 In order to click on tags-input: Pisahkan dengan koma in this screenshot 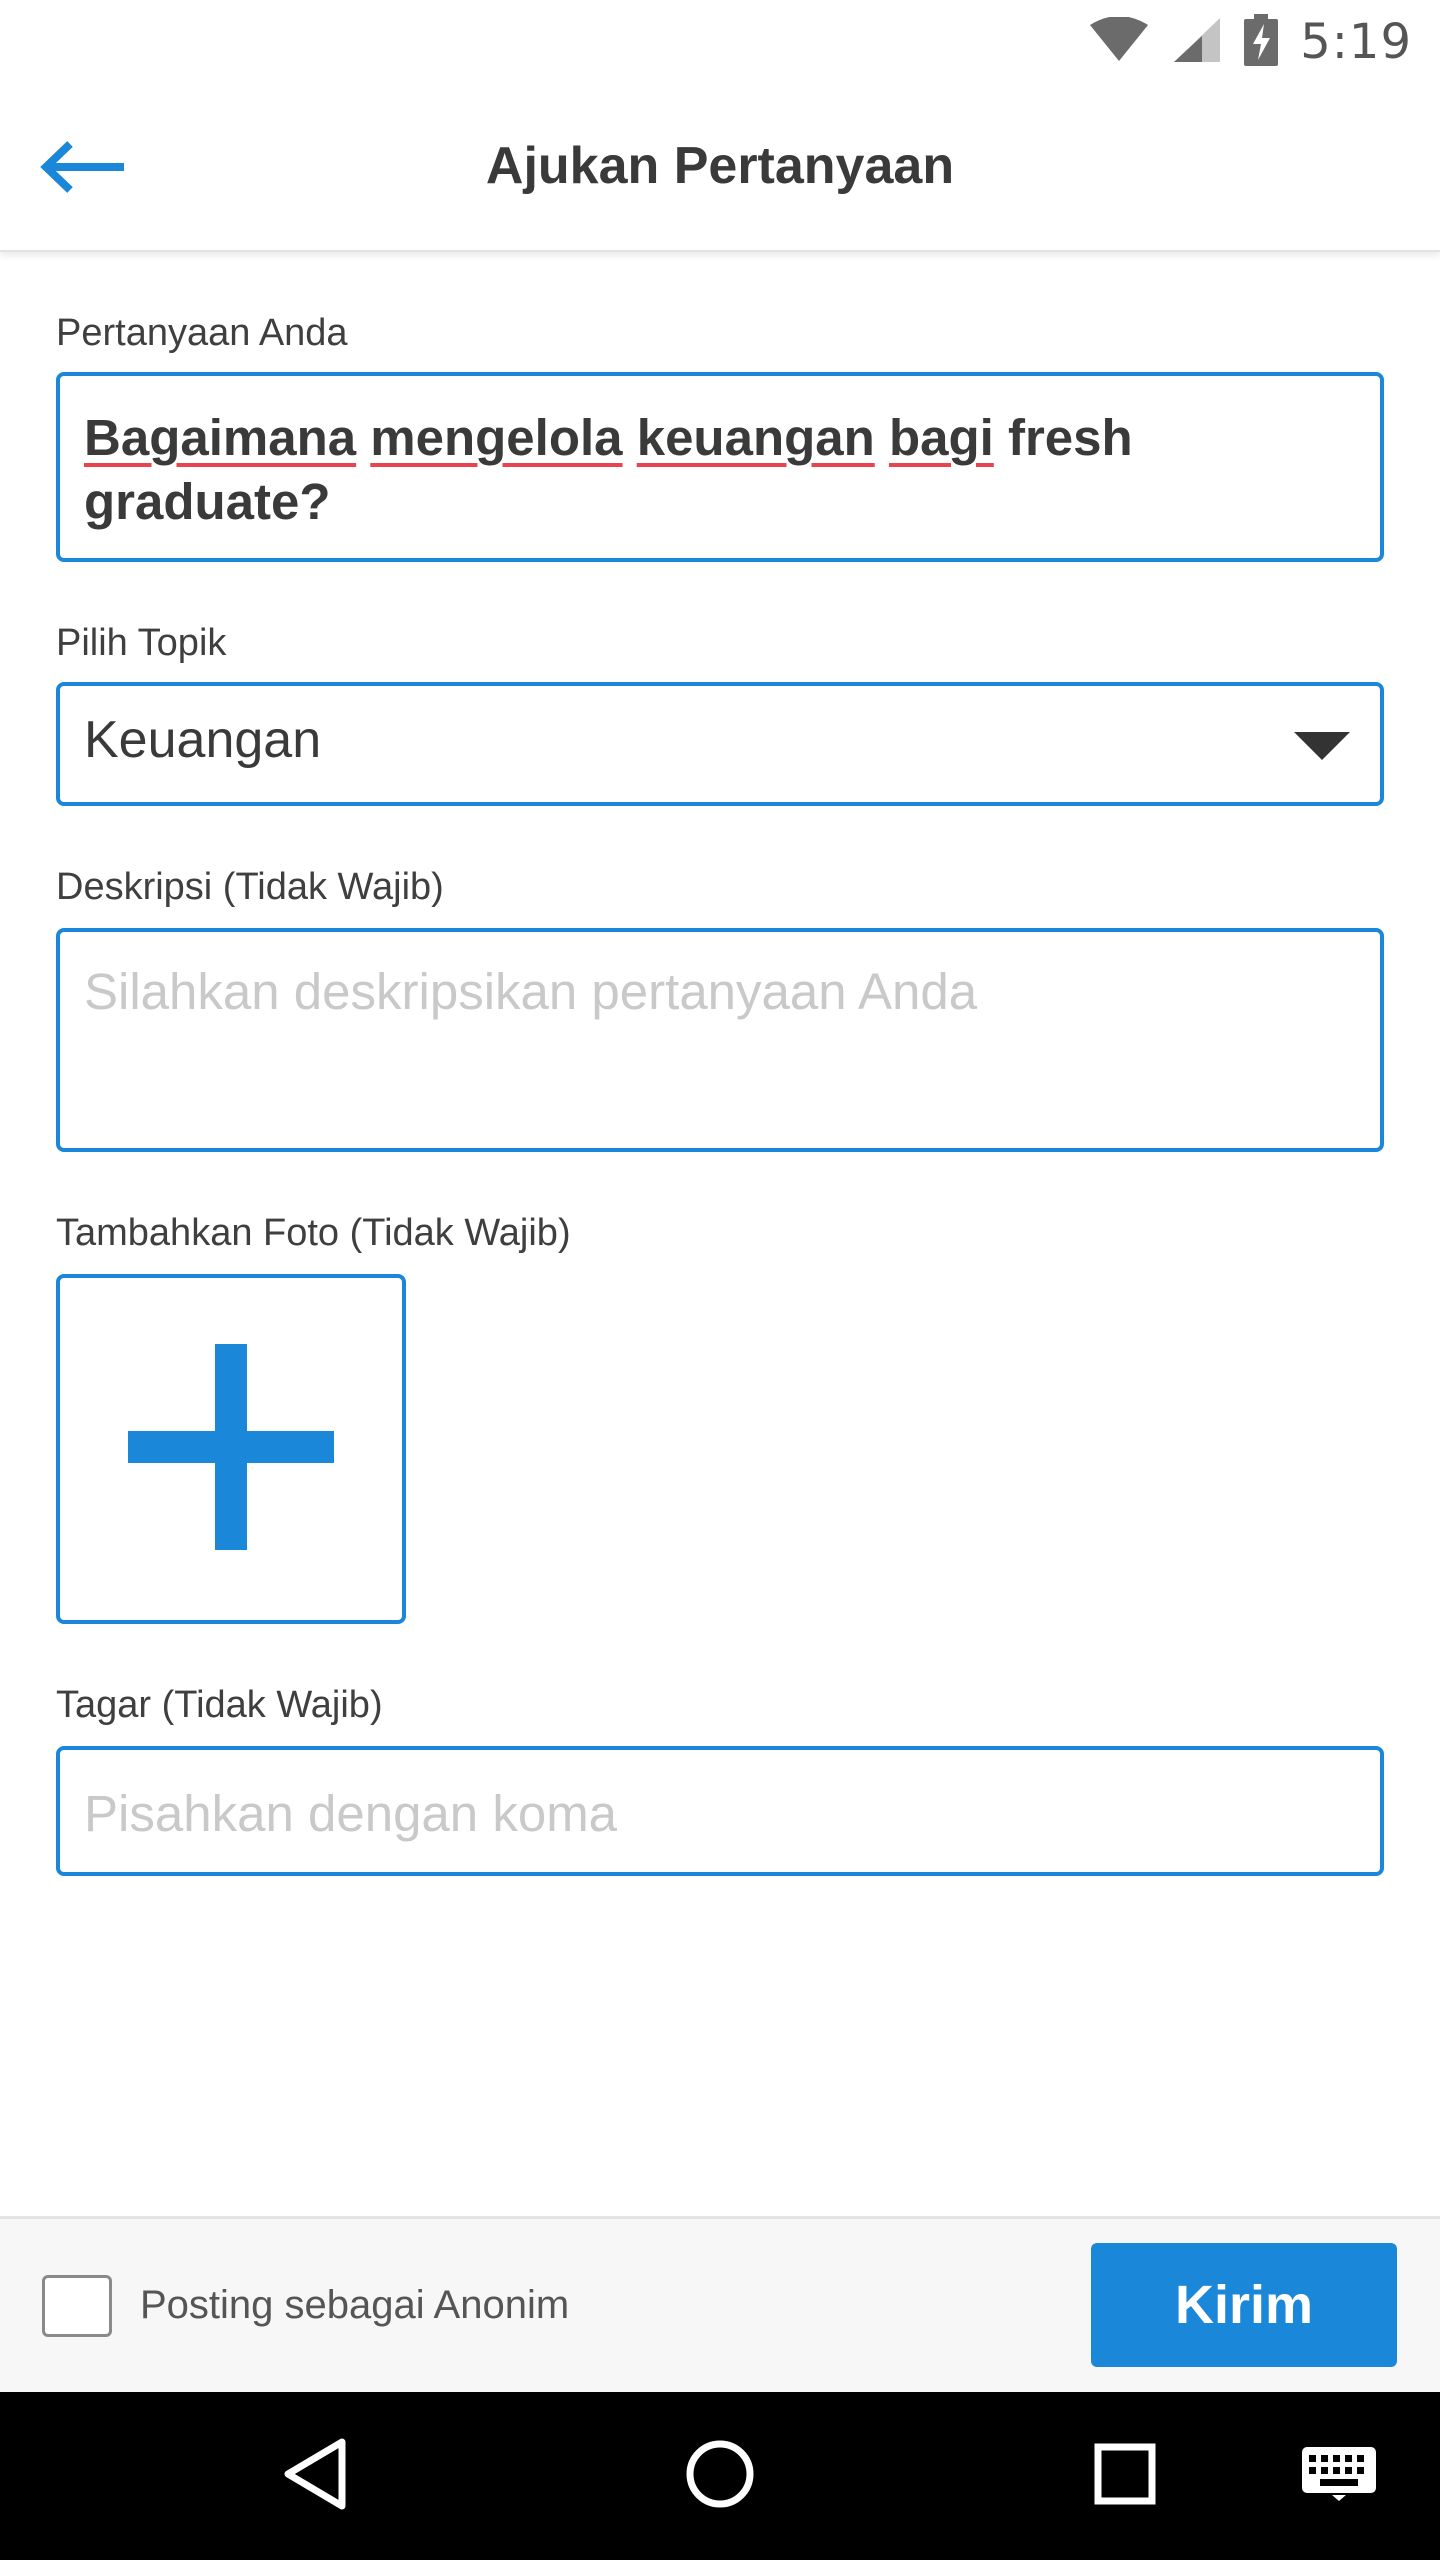, I will do `click(720, 1811)`.